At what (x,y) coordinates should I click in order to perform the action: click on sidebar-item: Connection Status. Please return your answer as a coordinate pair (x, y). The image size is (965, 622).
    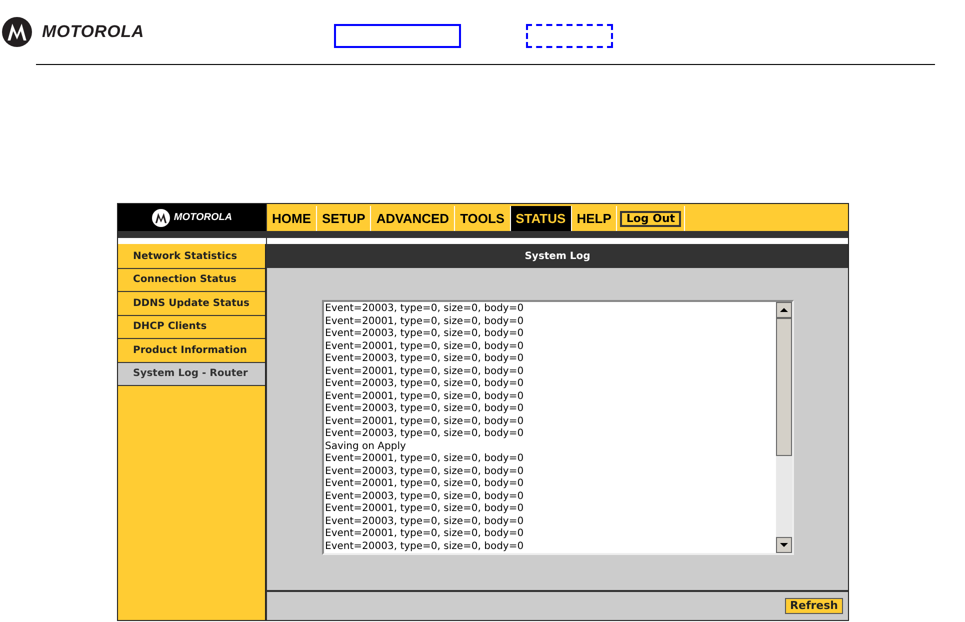
    Looking at the image, I should click on (191, 280).